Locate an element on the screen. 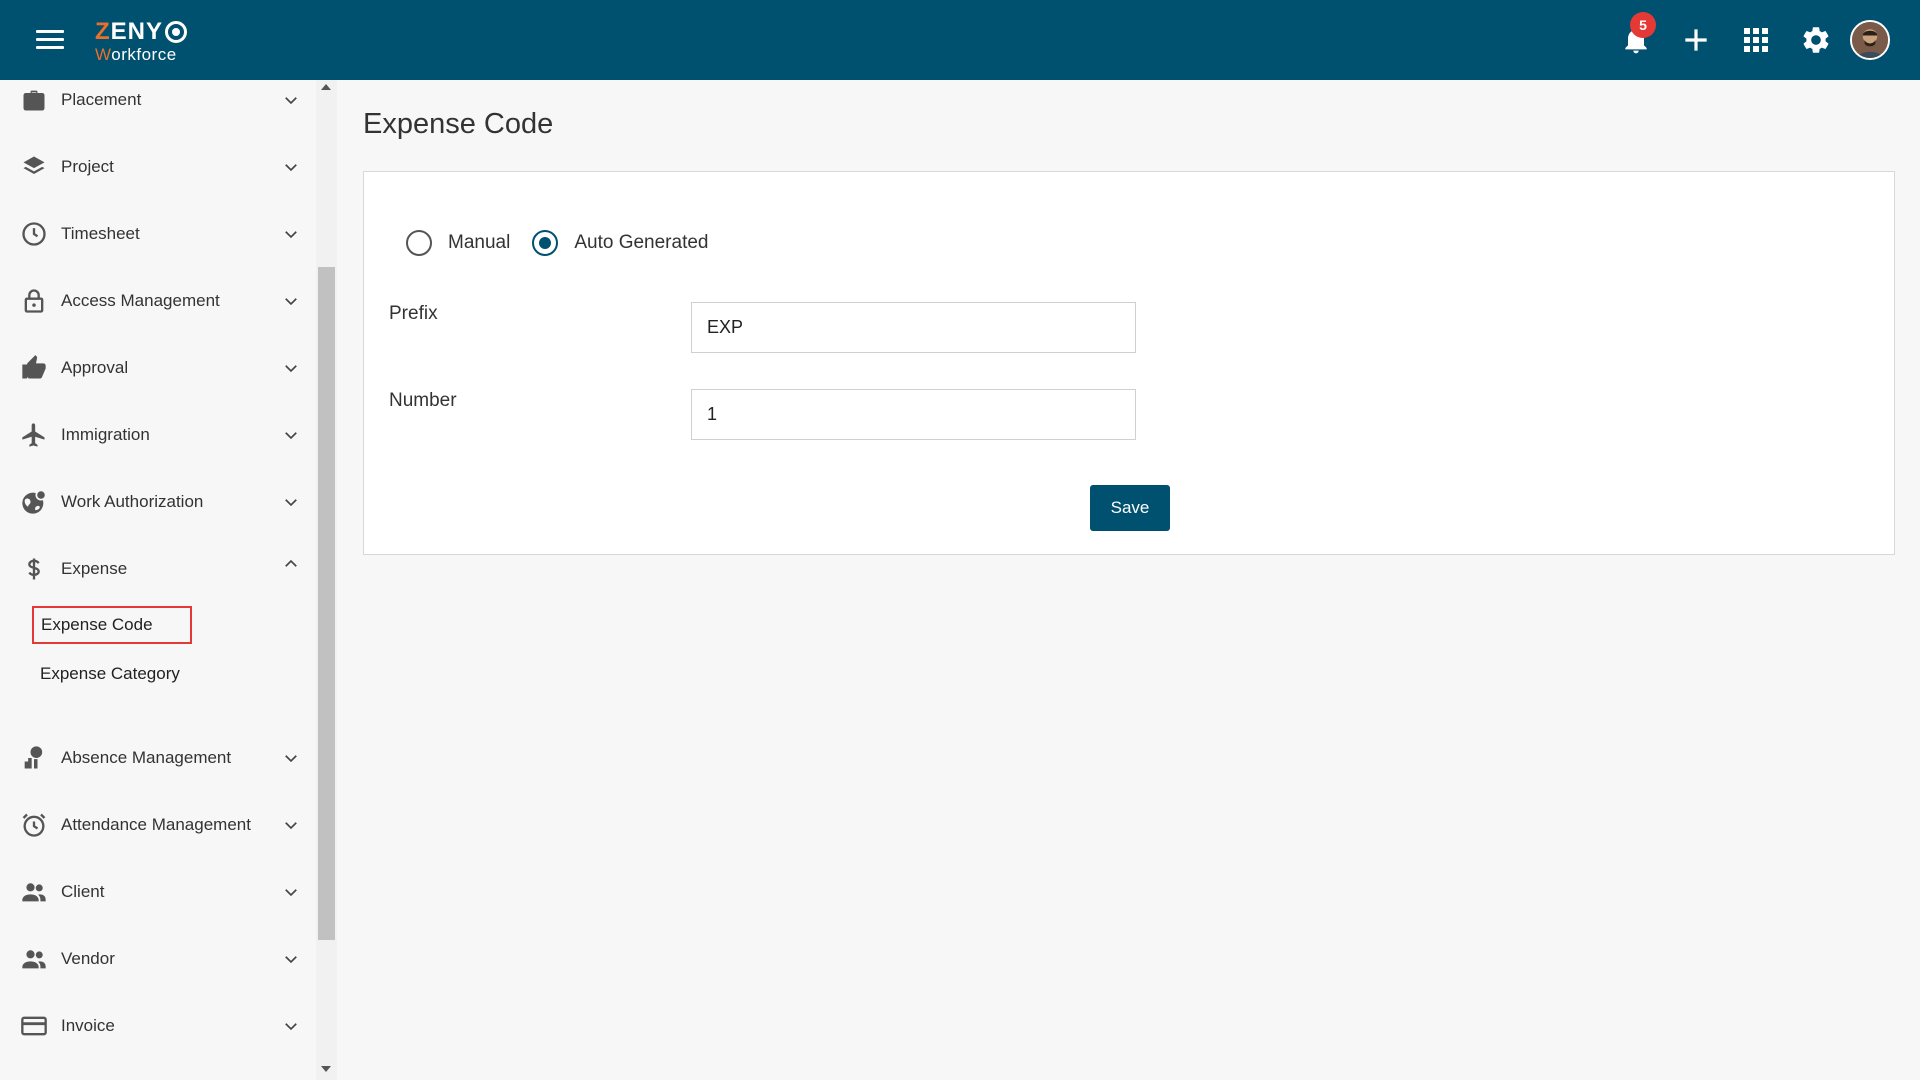  auto-generated-radio is located at coordinates (545, 243).